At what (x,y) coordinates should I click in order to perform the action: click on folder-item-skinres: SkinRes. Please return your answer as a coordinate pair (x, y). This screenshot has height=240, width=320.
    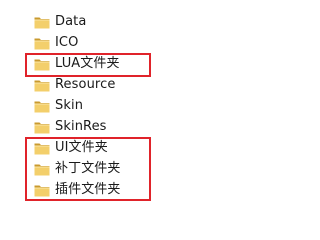
    Looking at the image, I should click on (70, 127).